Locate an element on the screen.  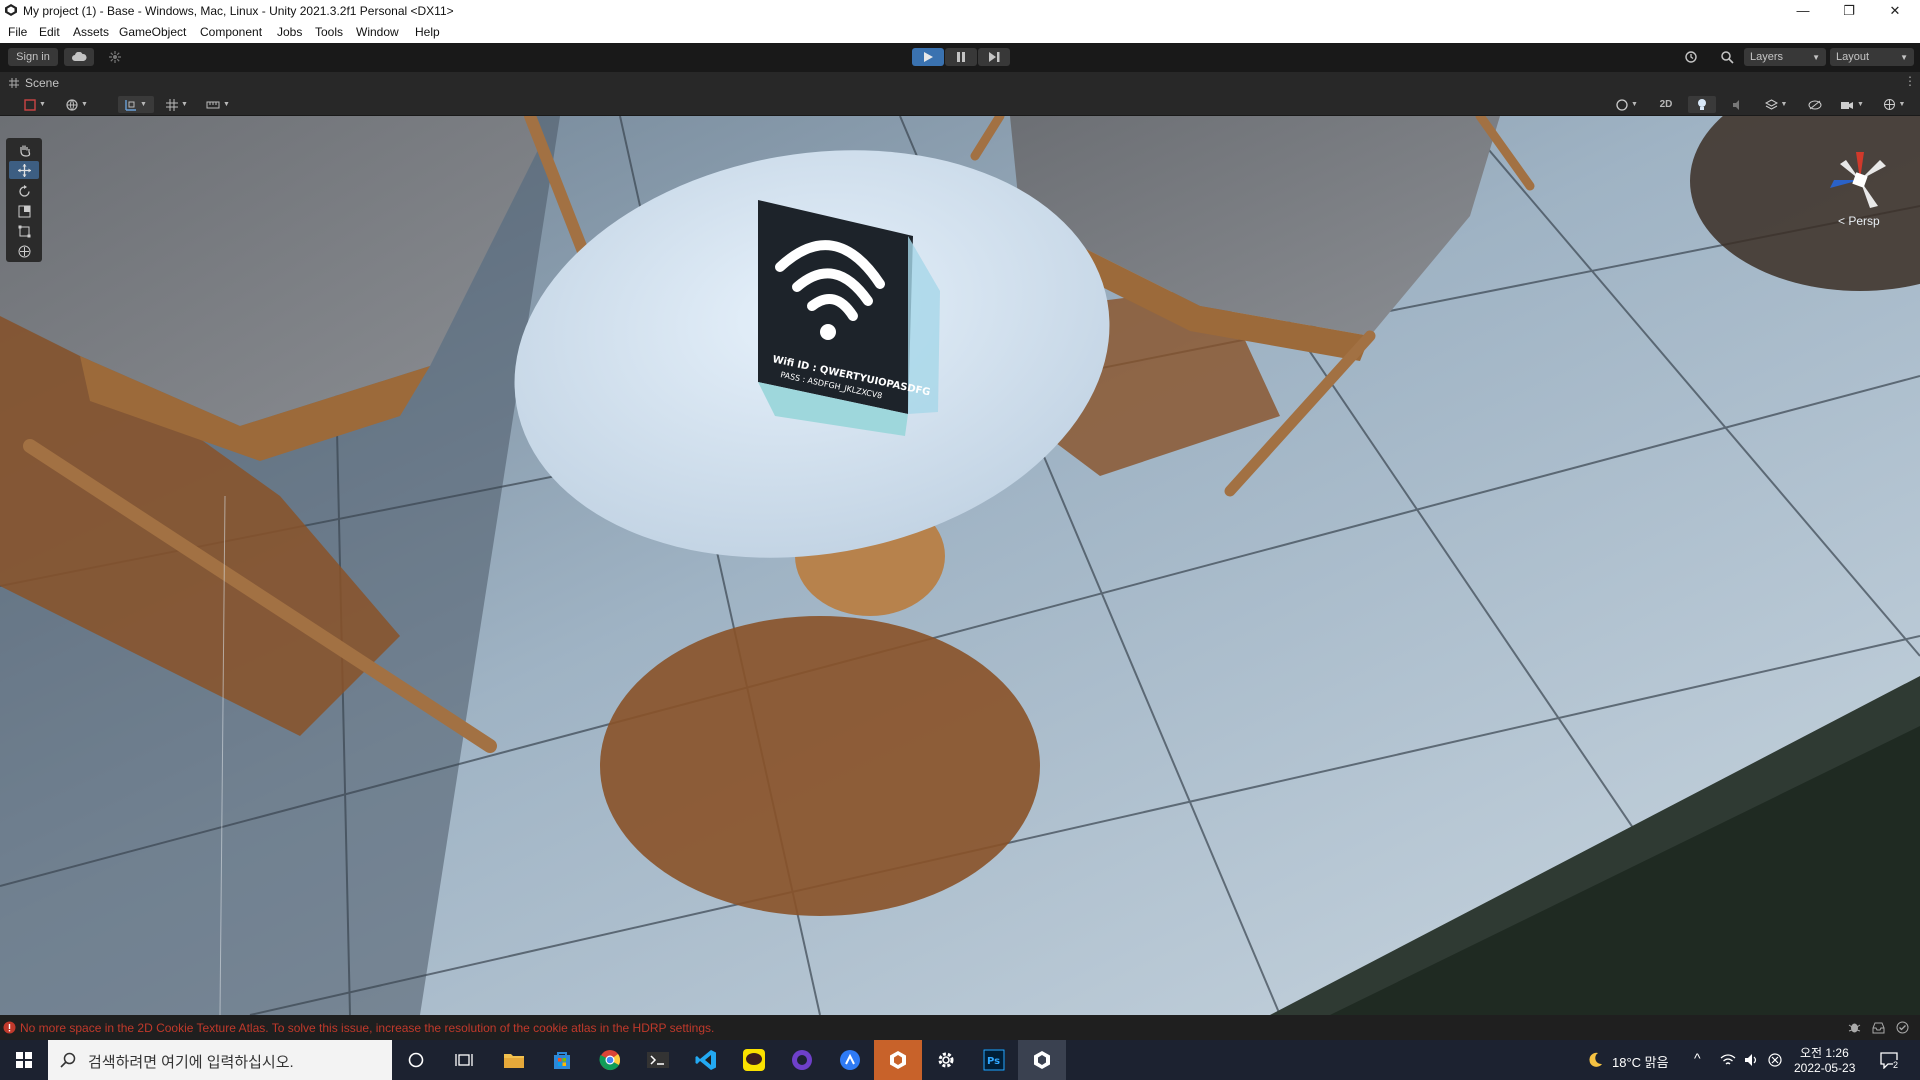
menu-component: Component is located at coordinates (231, 32).